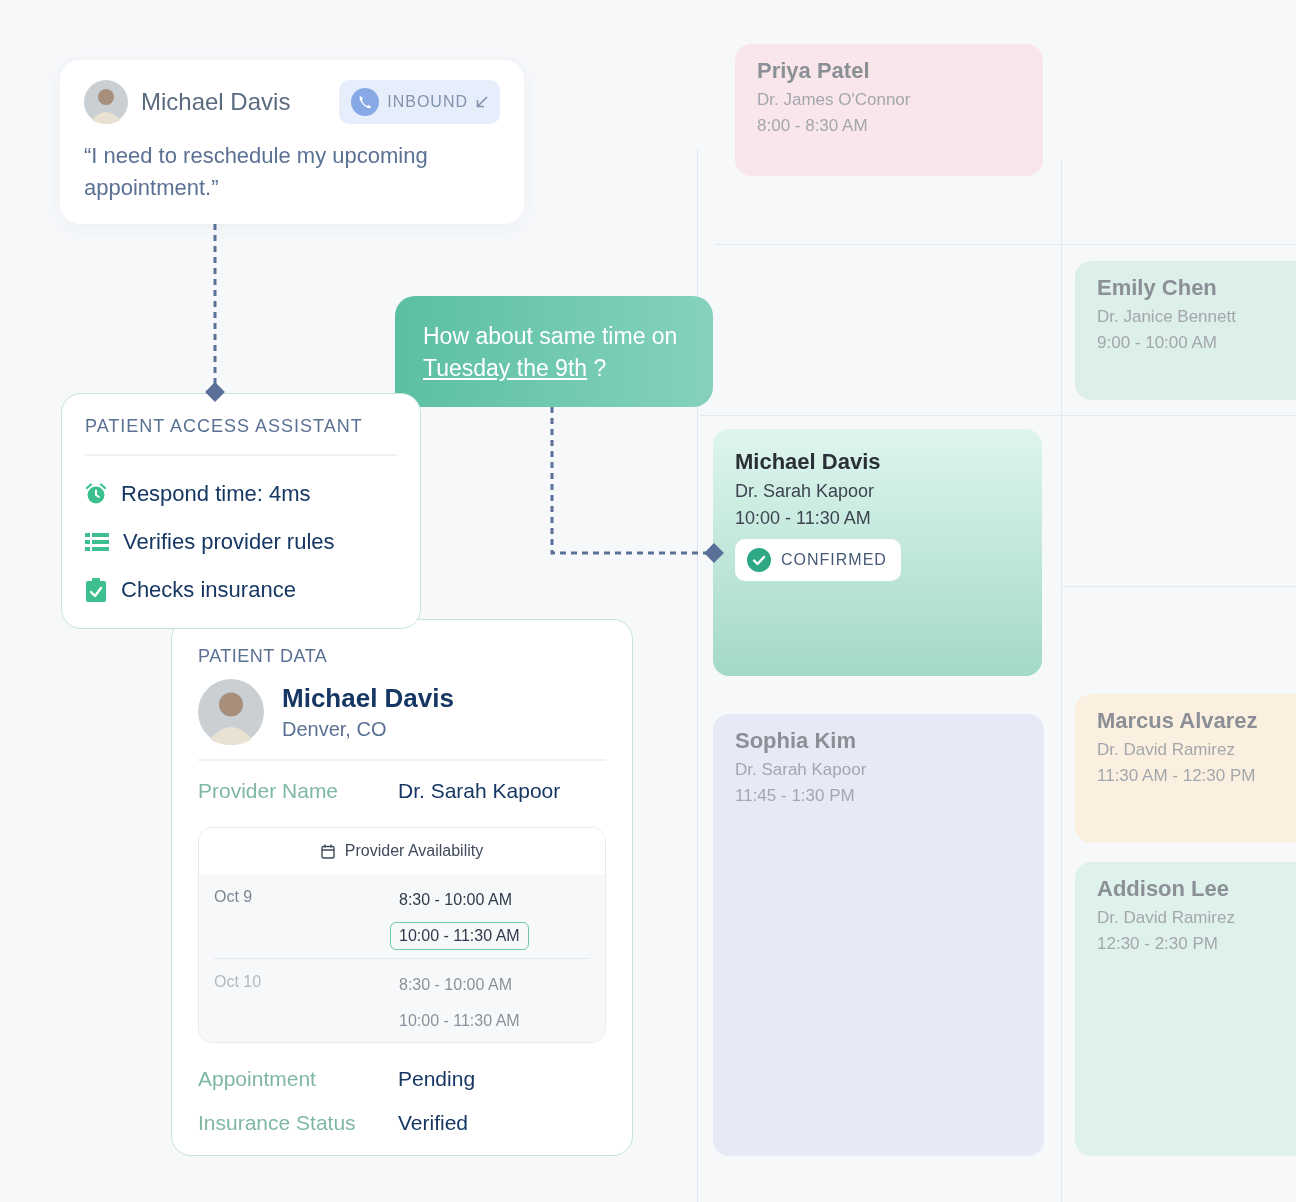  Describe the element at coordinates (1177, 776) in the screenshot. I see `appointment-time: 11:30 AM - 12:30 PM` at that location.